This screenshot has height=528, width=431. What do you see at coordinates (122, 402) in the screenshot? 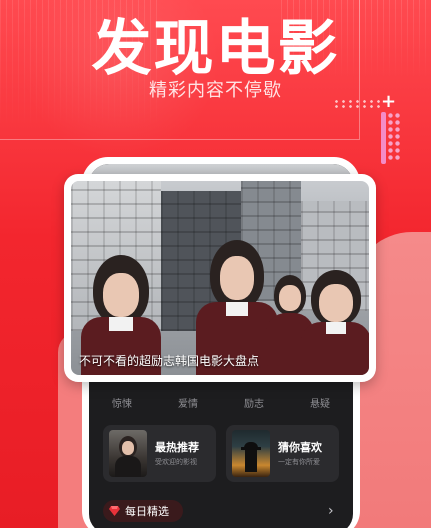
I see `tab-thriller: 惊悚` at bounding box center [122, 402].